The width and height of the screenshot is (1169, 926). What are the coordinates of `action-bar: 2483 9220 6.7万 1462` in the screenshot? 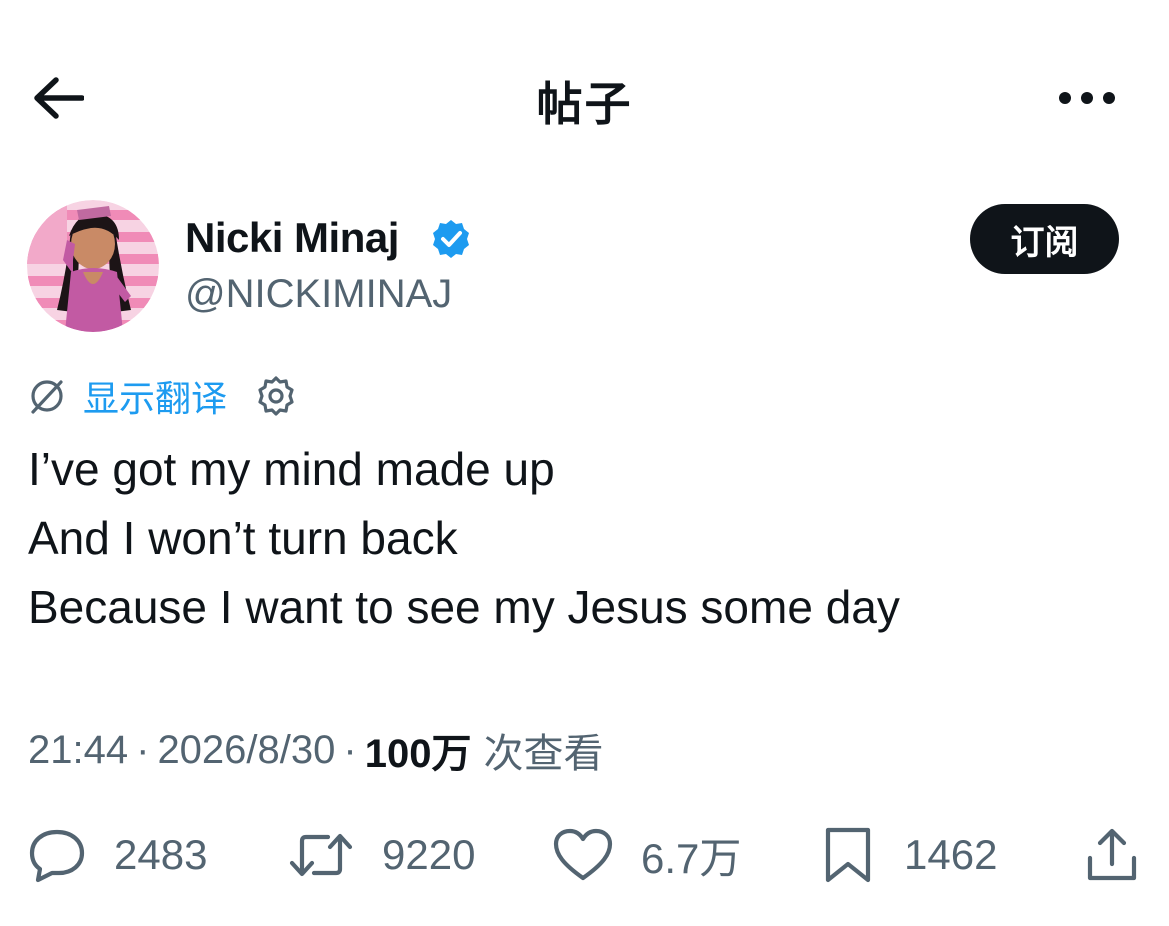 It's located at (584, 855).